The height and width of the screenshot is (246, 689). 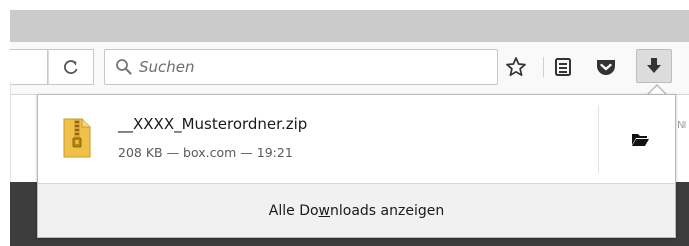 I want to click on reading-list-icon, so click(x=563, y=67).